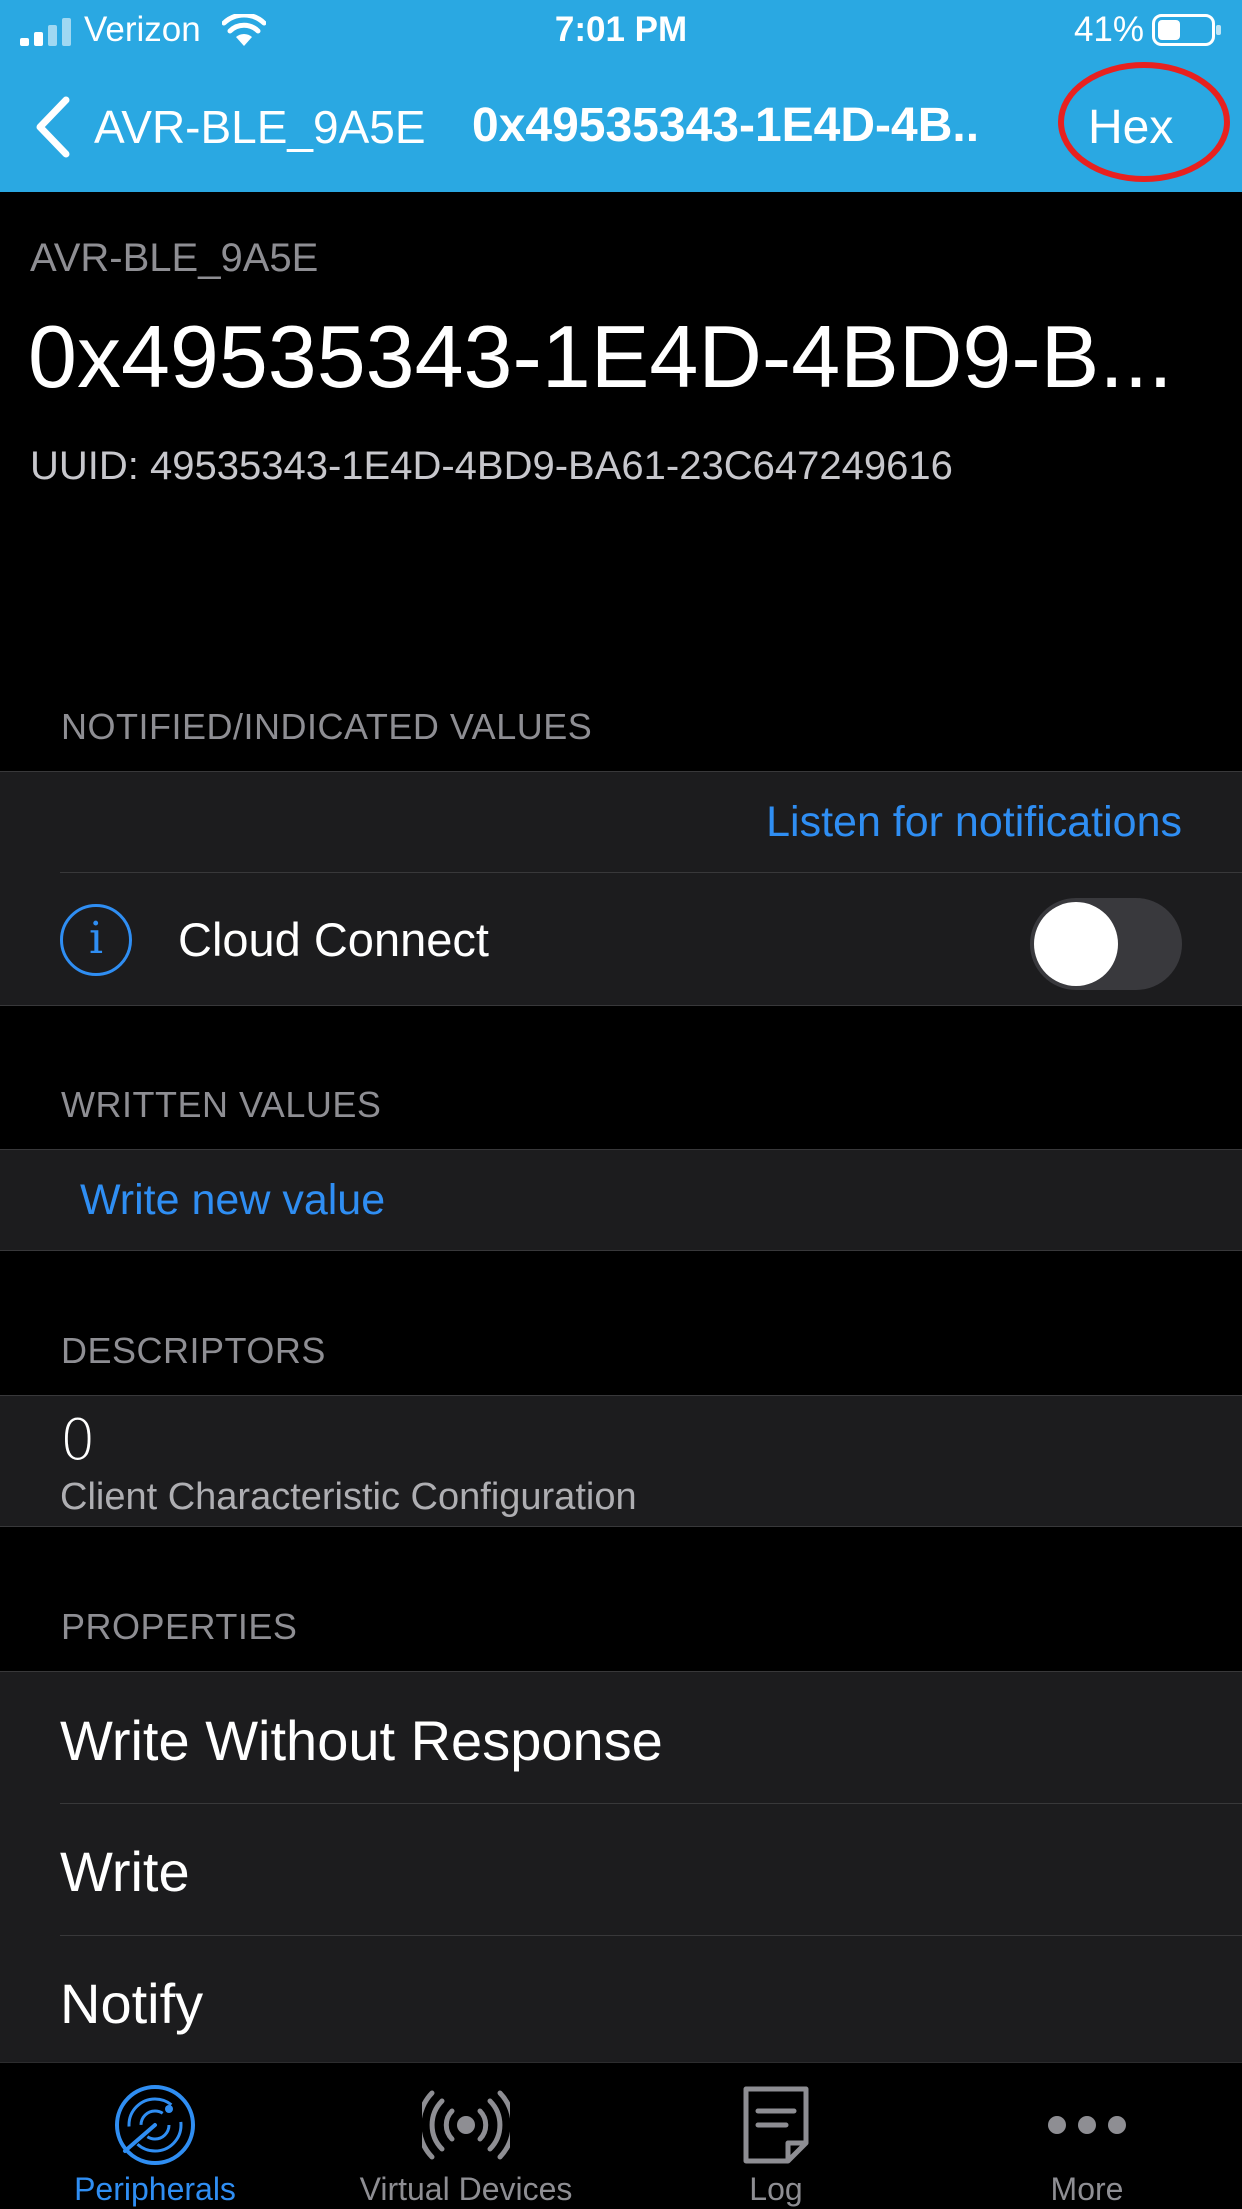 This screenshot has width=1242, height=2209. Describe the element at coordinates (621, 938) in the screenshot. I see `cloud-connect-row: i Cloud Connect` at that location.